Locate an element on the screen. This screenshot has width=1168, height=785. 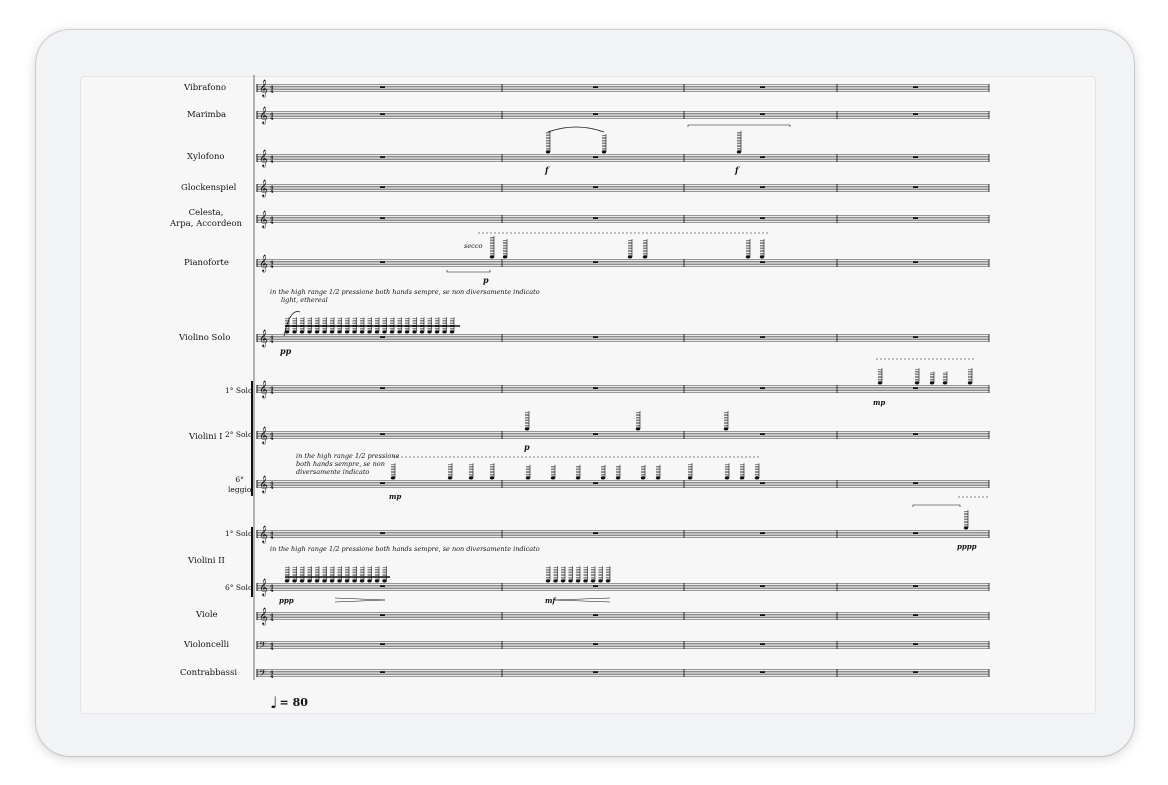
tempo-marking: ♩ = 80 is located at coordinates (289, 702).